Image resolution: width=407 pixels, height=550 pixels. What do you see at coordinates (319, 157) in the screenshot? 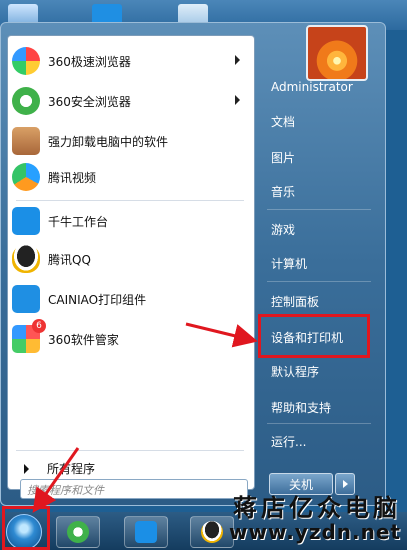
I see `menu-pictures: 图片` at bounding box center [319, 157].